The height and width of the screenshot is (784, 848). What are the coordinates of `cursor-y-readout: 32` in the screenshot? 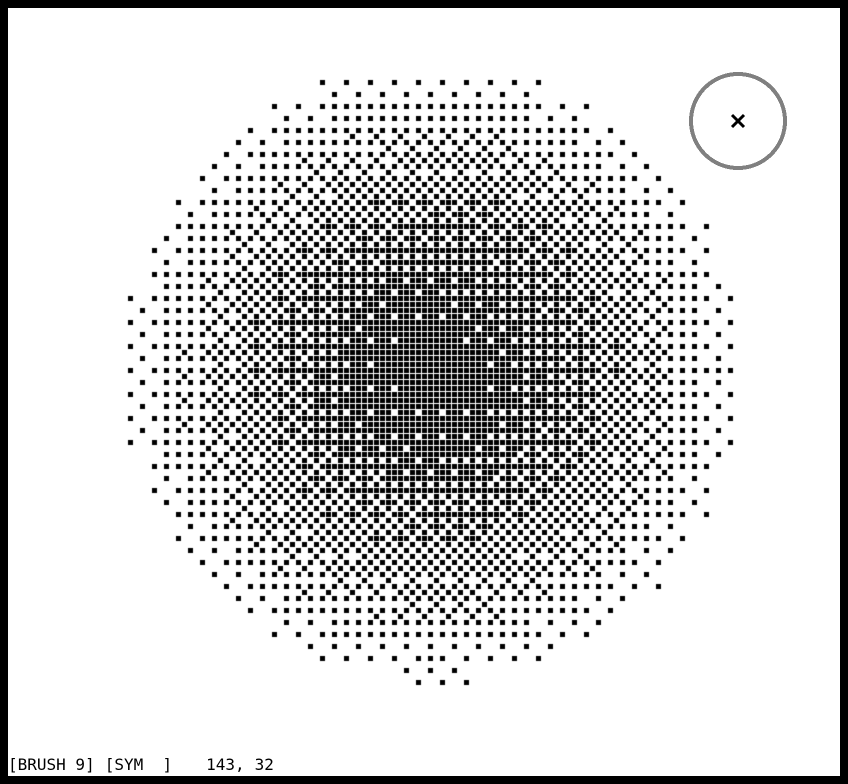 It's located at (264, 764).